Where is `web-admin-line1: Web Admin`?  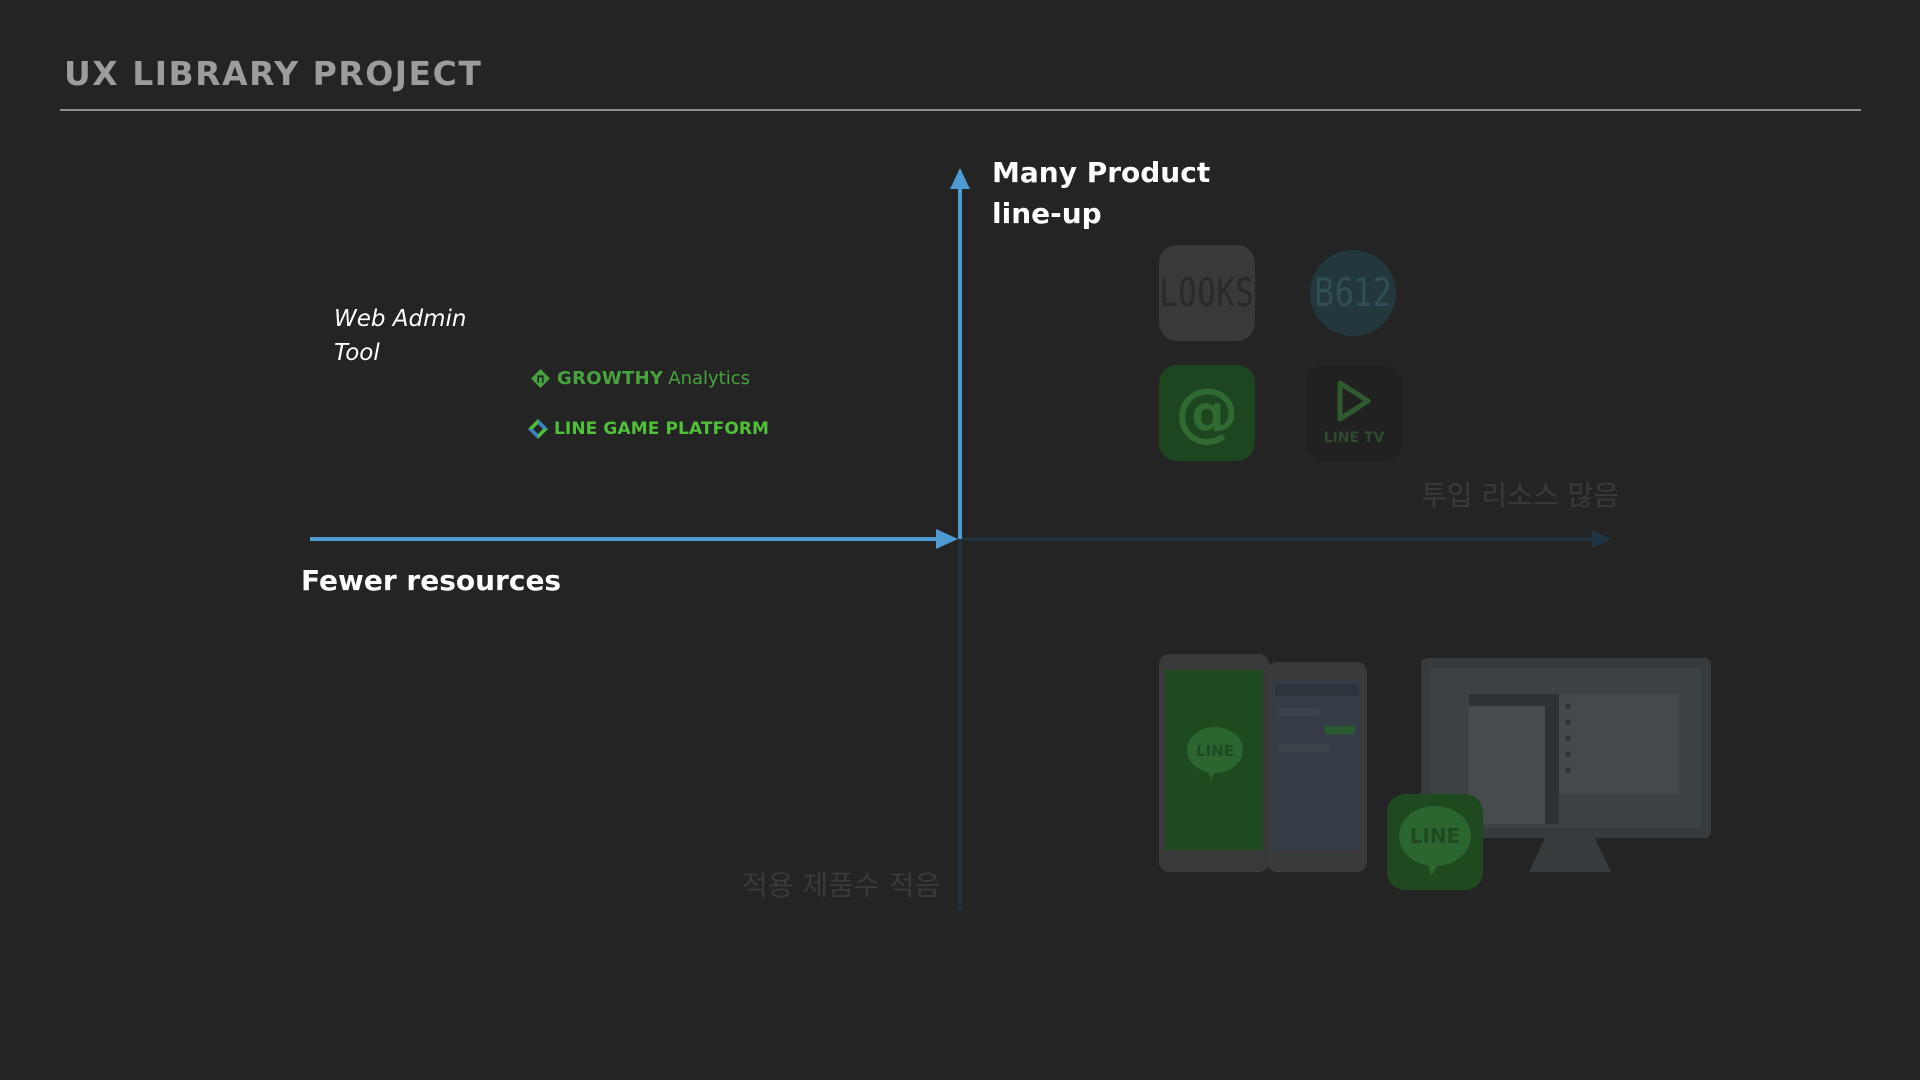 web-admin-line1: Web Admin is located at coordinates (400, 319).